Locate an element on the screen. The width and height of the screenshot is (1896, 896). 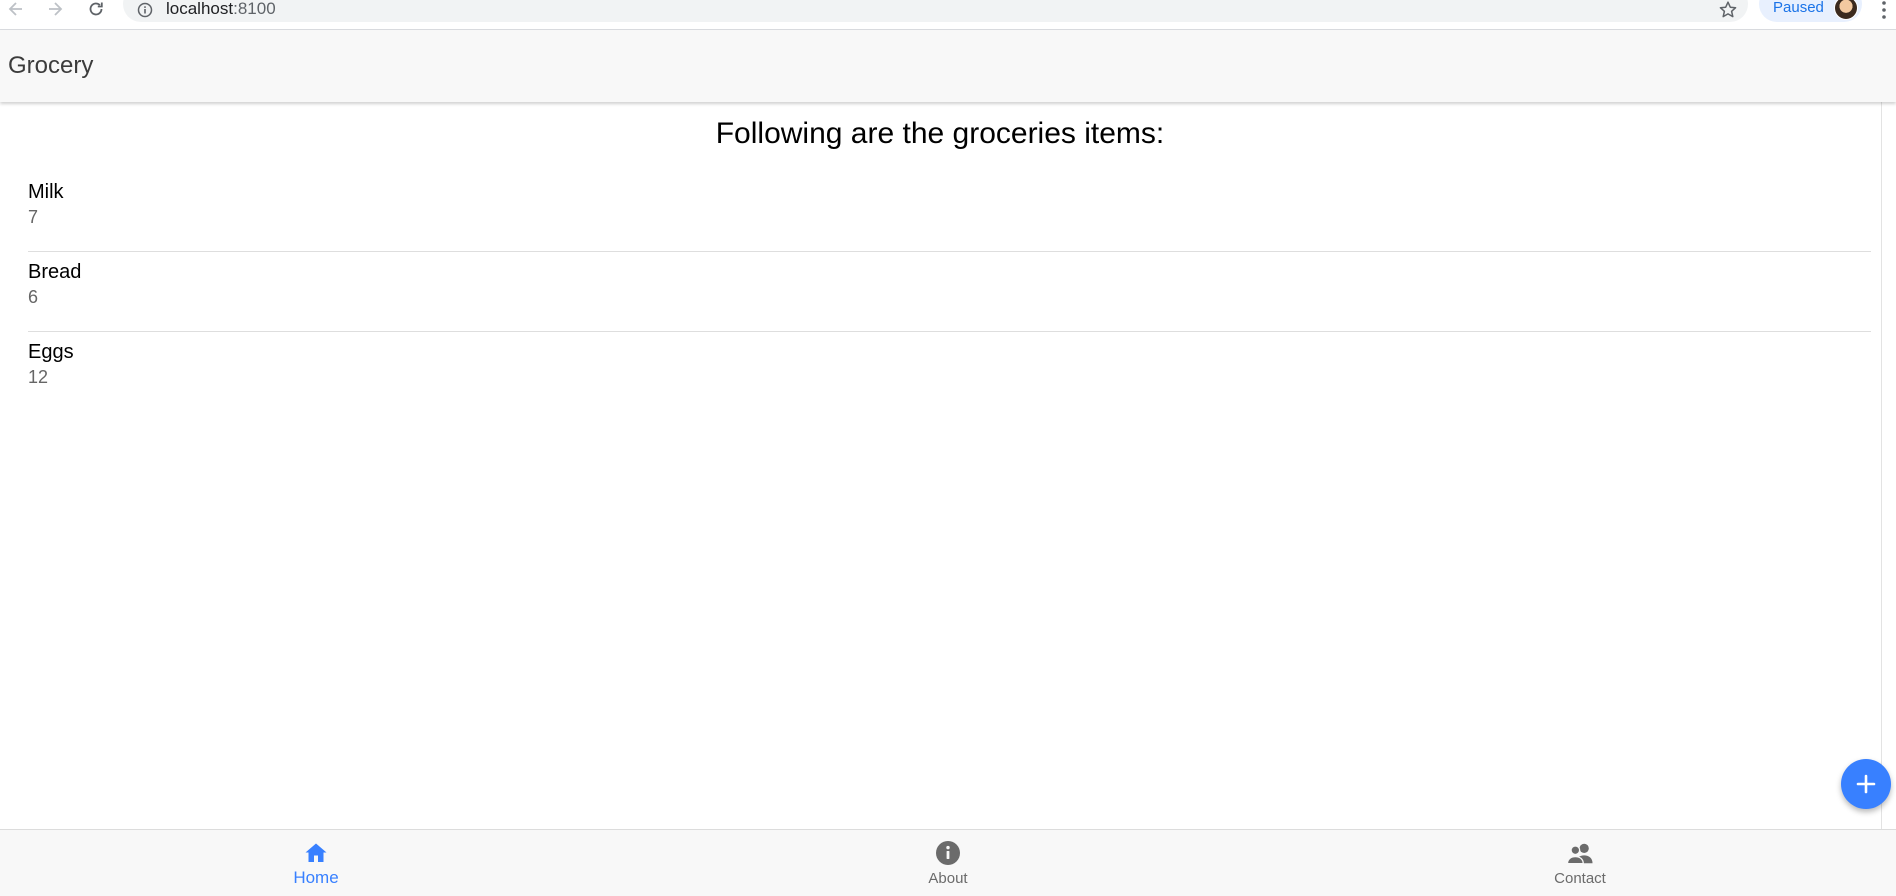
url-port: :8100 is located at coordinates (254, 9).